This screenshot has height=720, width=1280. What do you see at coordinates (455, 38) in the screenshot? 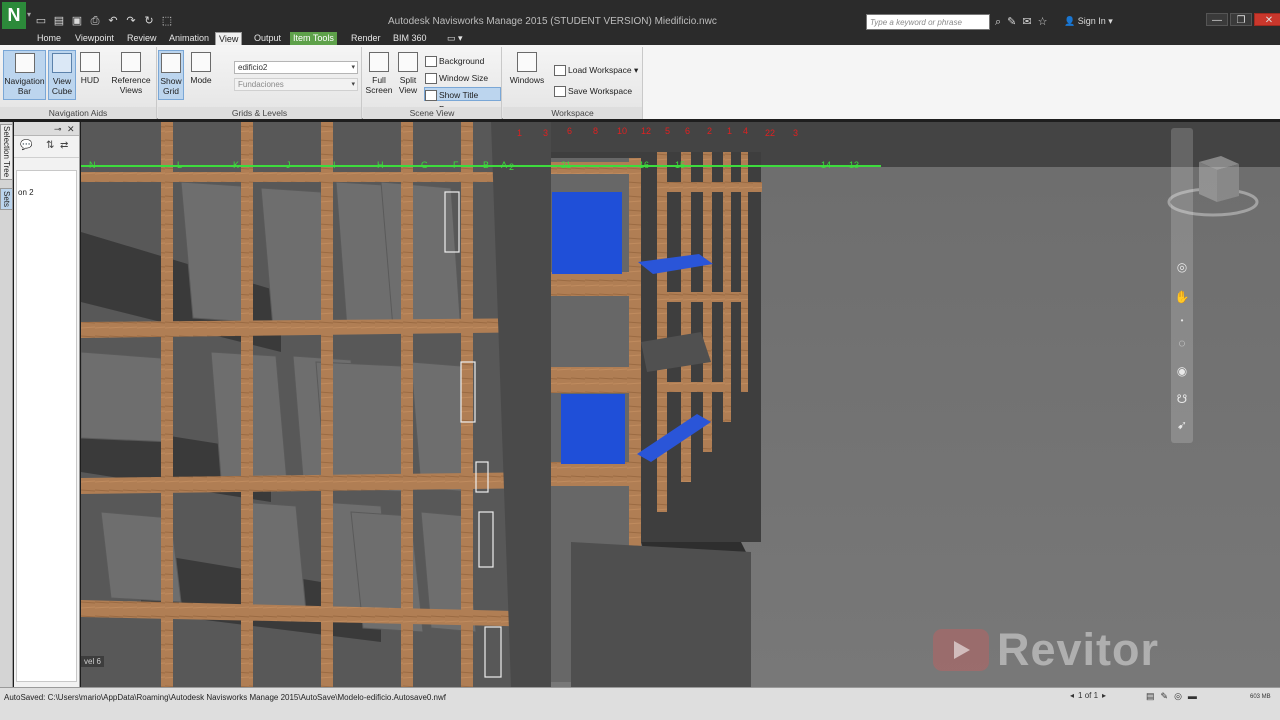
I see `ribbon-minimize-button: ▭ ▾` at bounding box center [455, 38].